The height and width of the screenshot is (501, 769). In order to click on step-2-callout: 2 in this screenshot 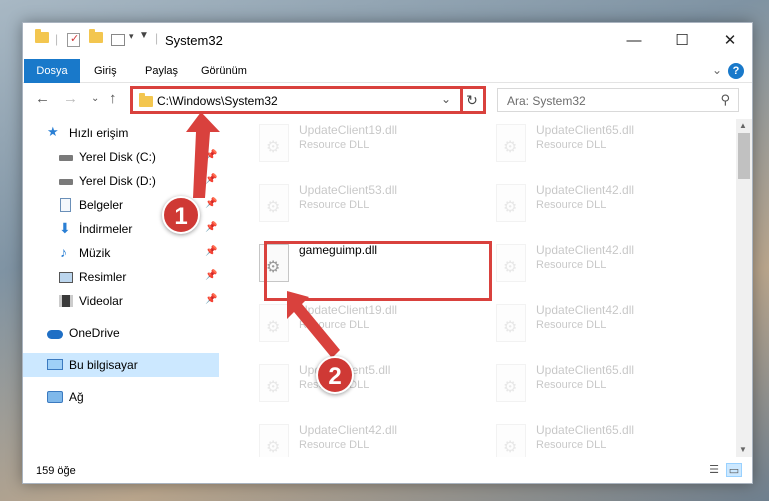, I will do `click(335, 375)`.